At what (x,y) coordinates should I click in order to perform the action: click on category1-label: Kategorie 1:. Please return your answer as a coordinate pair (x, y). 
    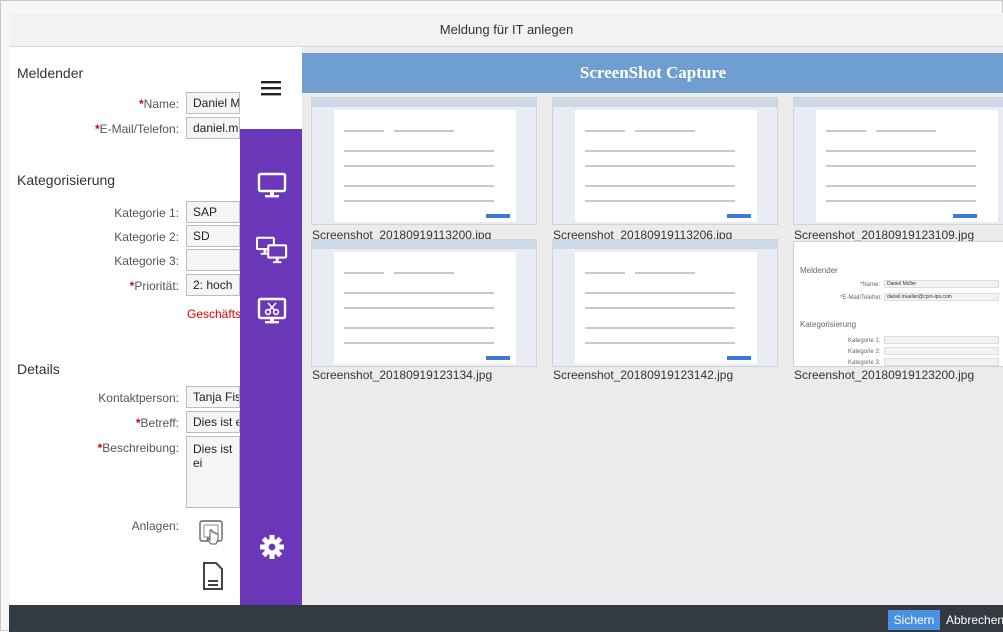
    Looking at the image, I should click on (146, 213).